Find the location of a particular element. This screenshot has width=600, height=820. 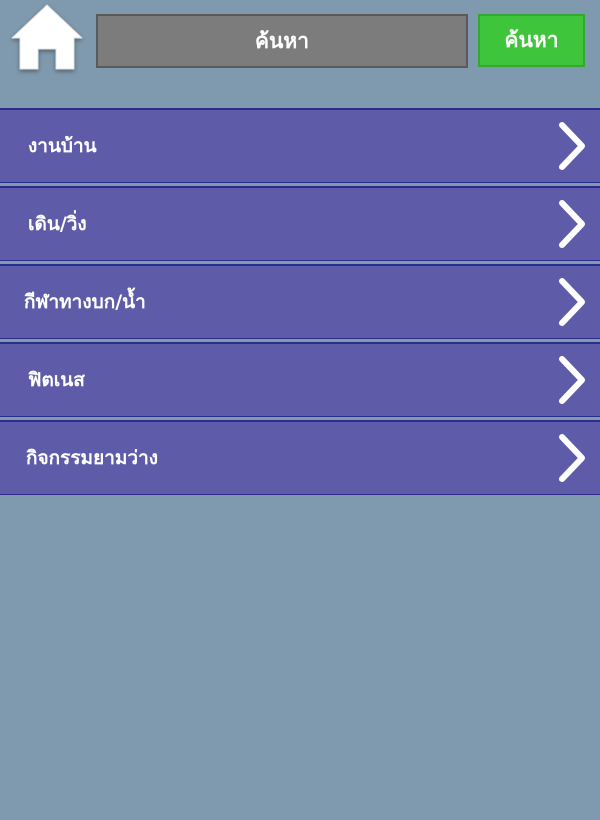

home-icon is located at coordinates (47, 37).